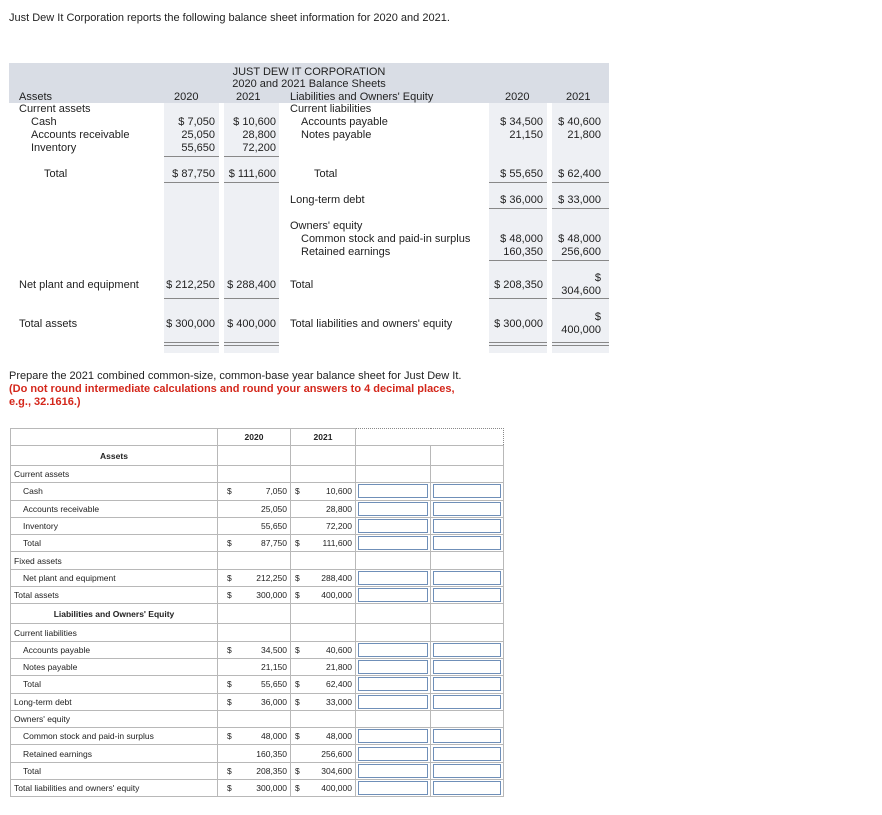  What do you see at coordinates (332, 771) in the screenshot?
I see `oe-total-2021-value: 304,600` at bounding box center [332, 771].